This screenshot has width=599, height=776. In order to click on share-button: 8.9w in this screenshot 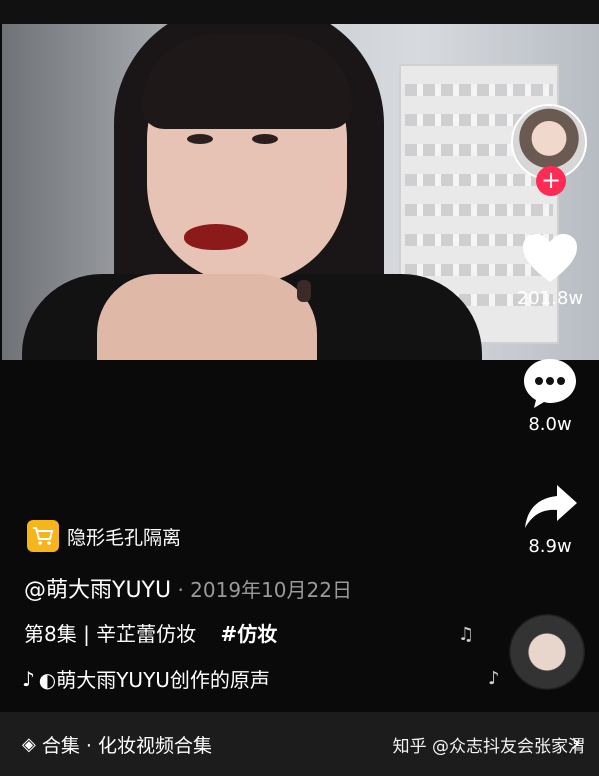, I will do `click(550, 519)`.